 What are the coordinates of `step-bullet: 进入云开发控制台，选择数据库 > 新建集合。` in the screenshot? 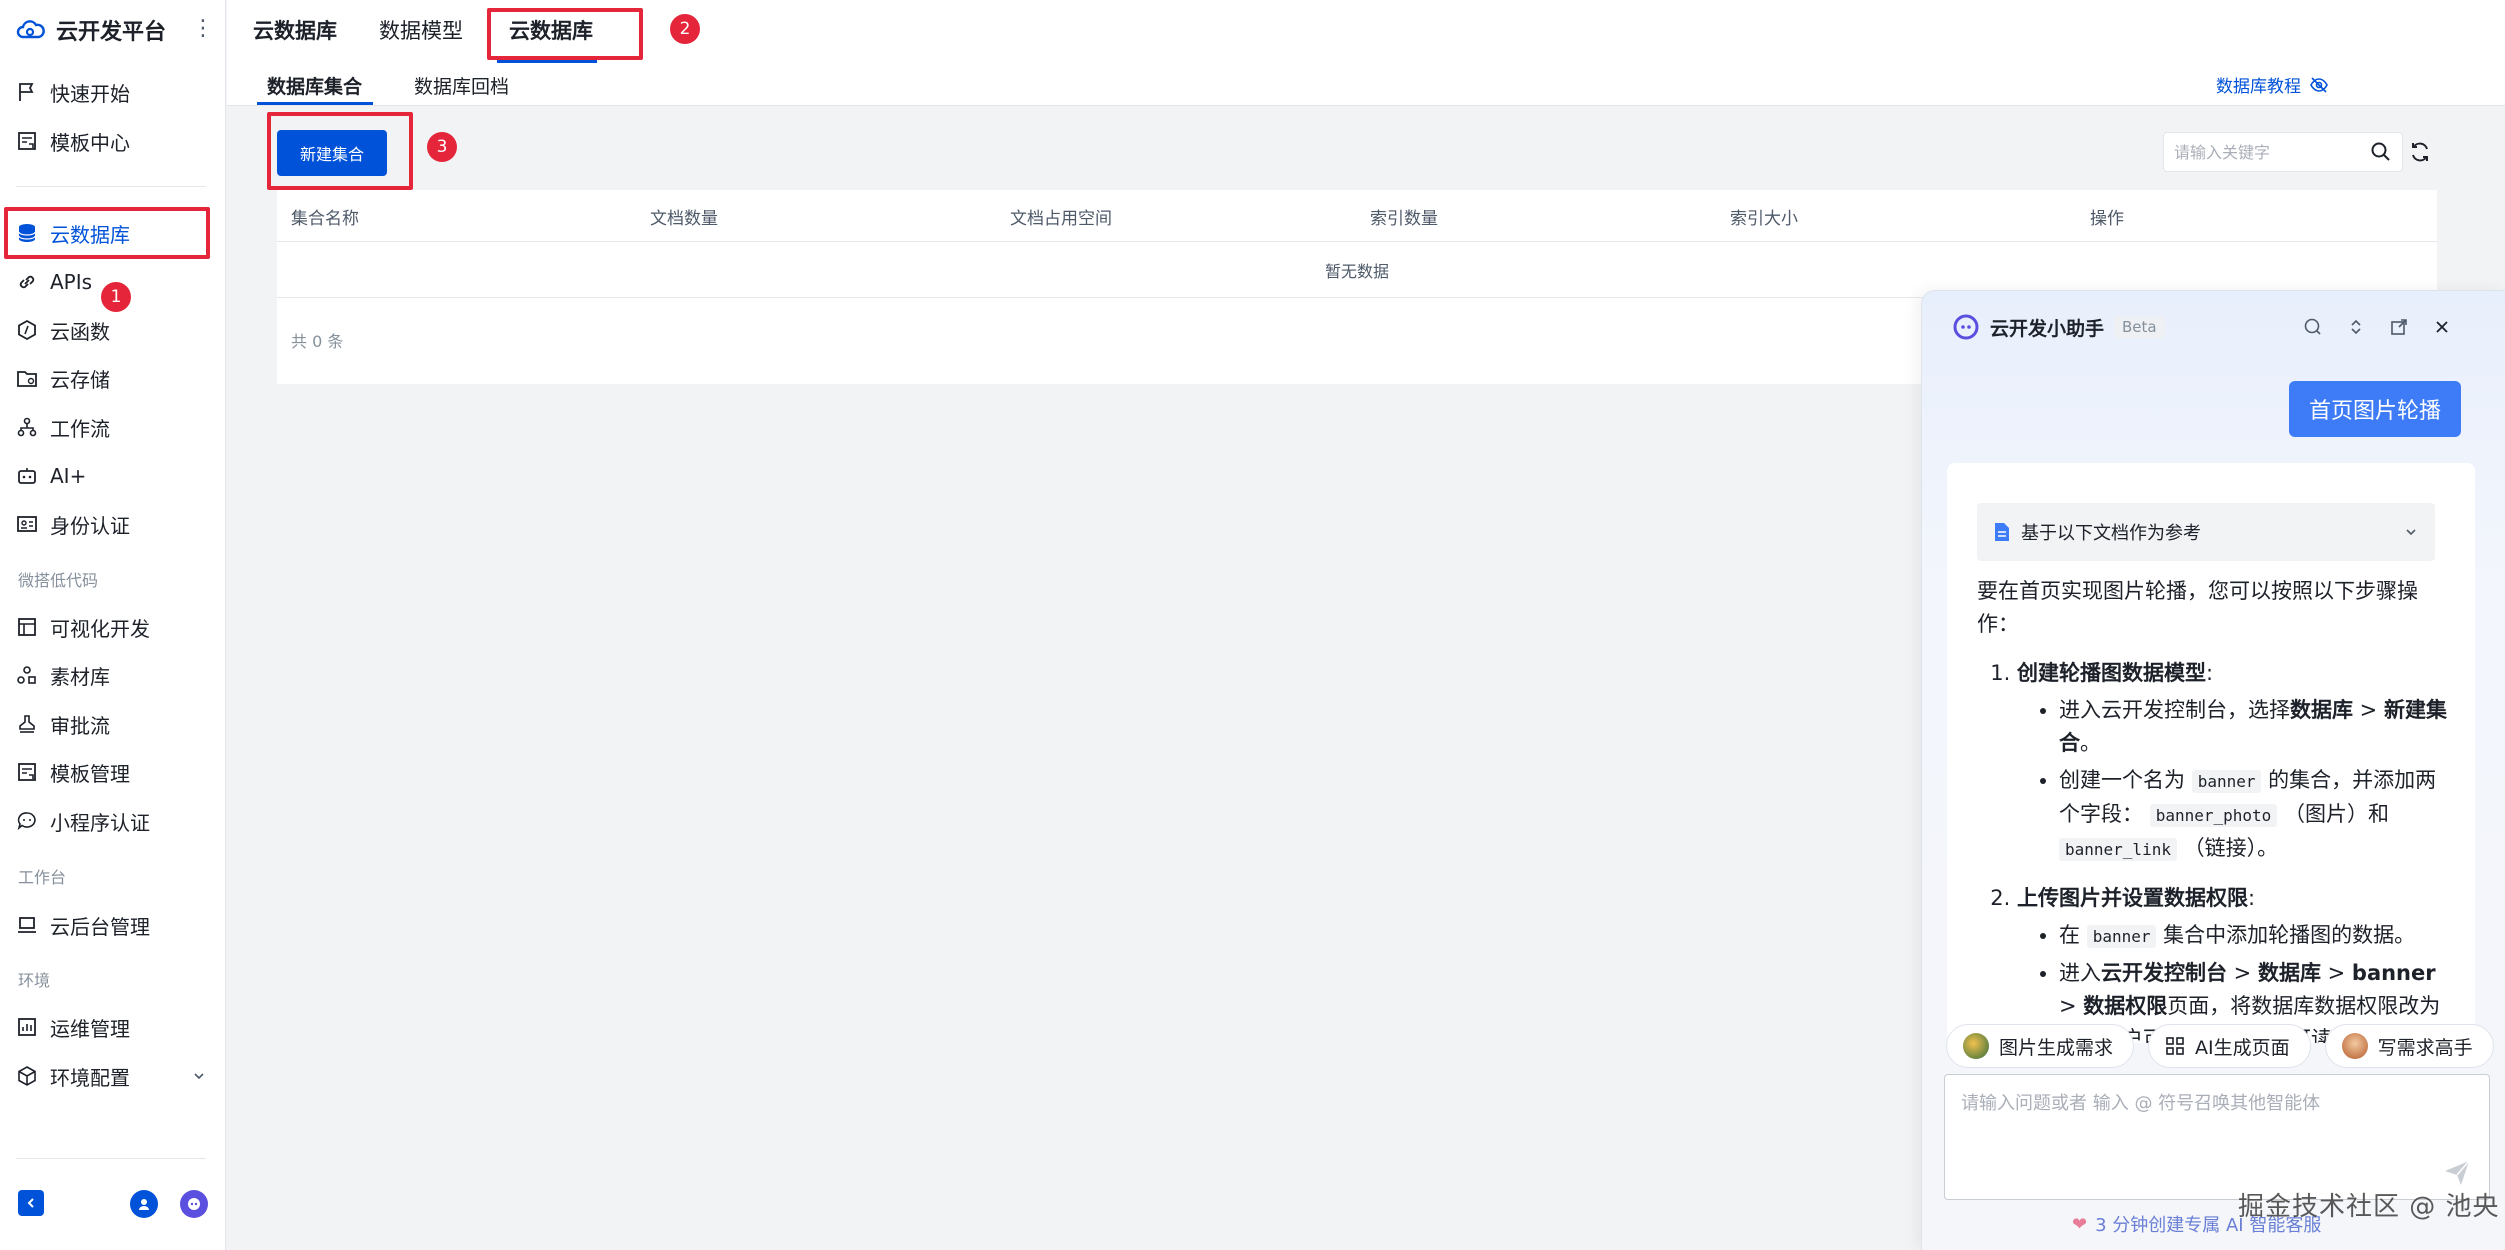 It's located at (2253, 727).